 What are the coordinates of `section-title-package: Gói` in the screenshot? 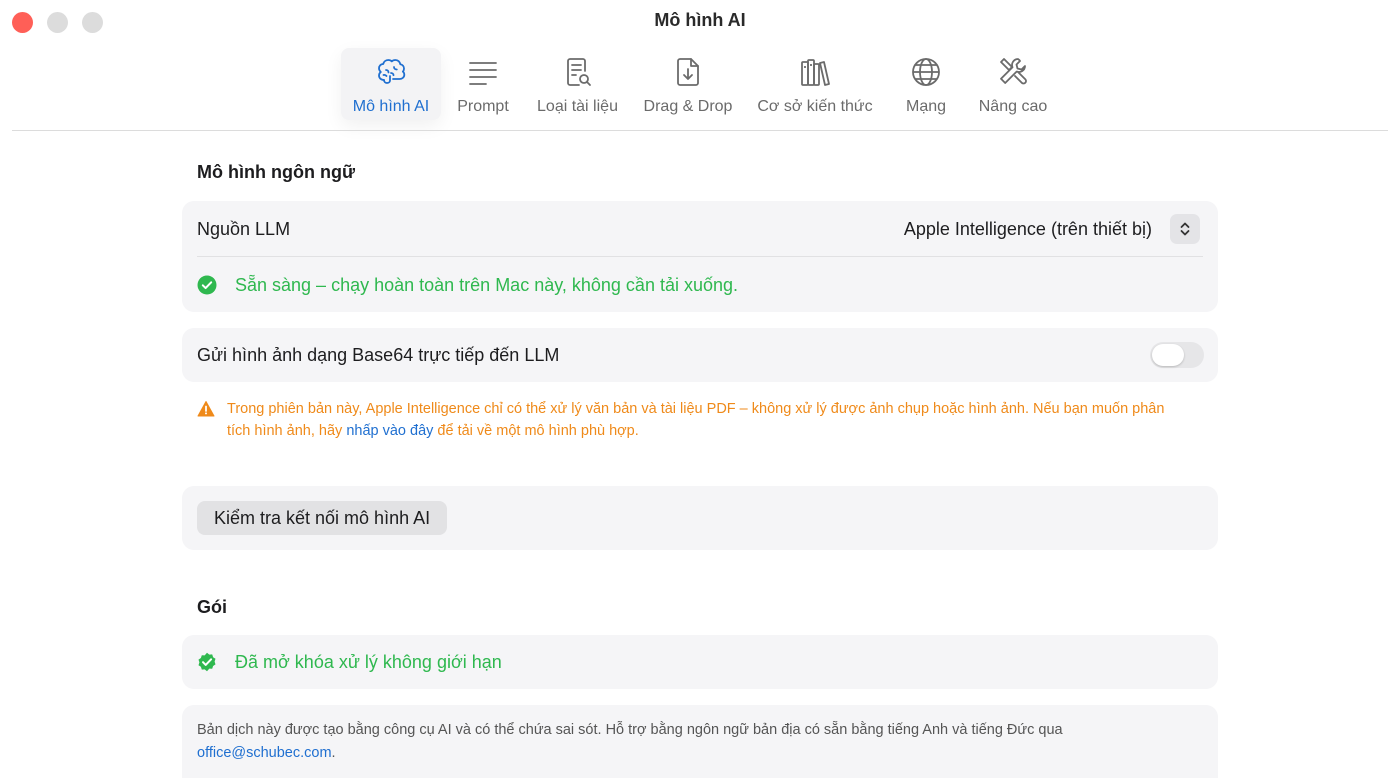 It's located at (212, 607).